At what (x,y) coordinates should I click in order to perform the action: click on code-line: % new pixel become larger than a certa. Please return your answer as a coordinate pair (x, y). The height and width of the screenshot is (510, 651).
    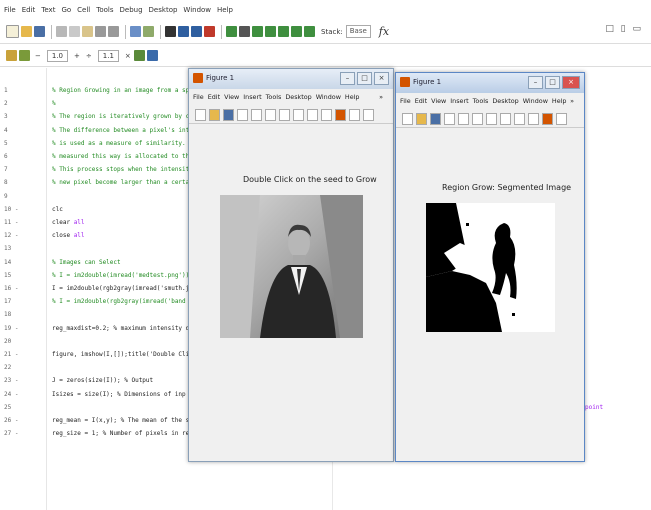
    Looking at the image, I should click on (120, 182).